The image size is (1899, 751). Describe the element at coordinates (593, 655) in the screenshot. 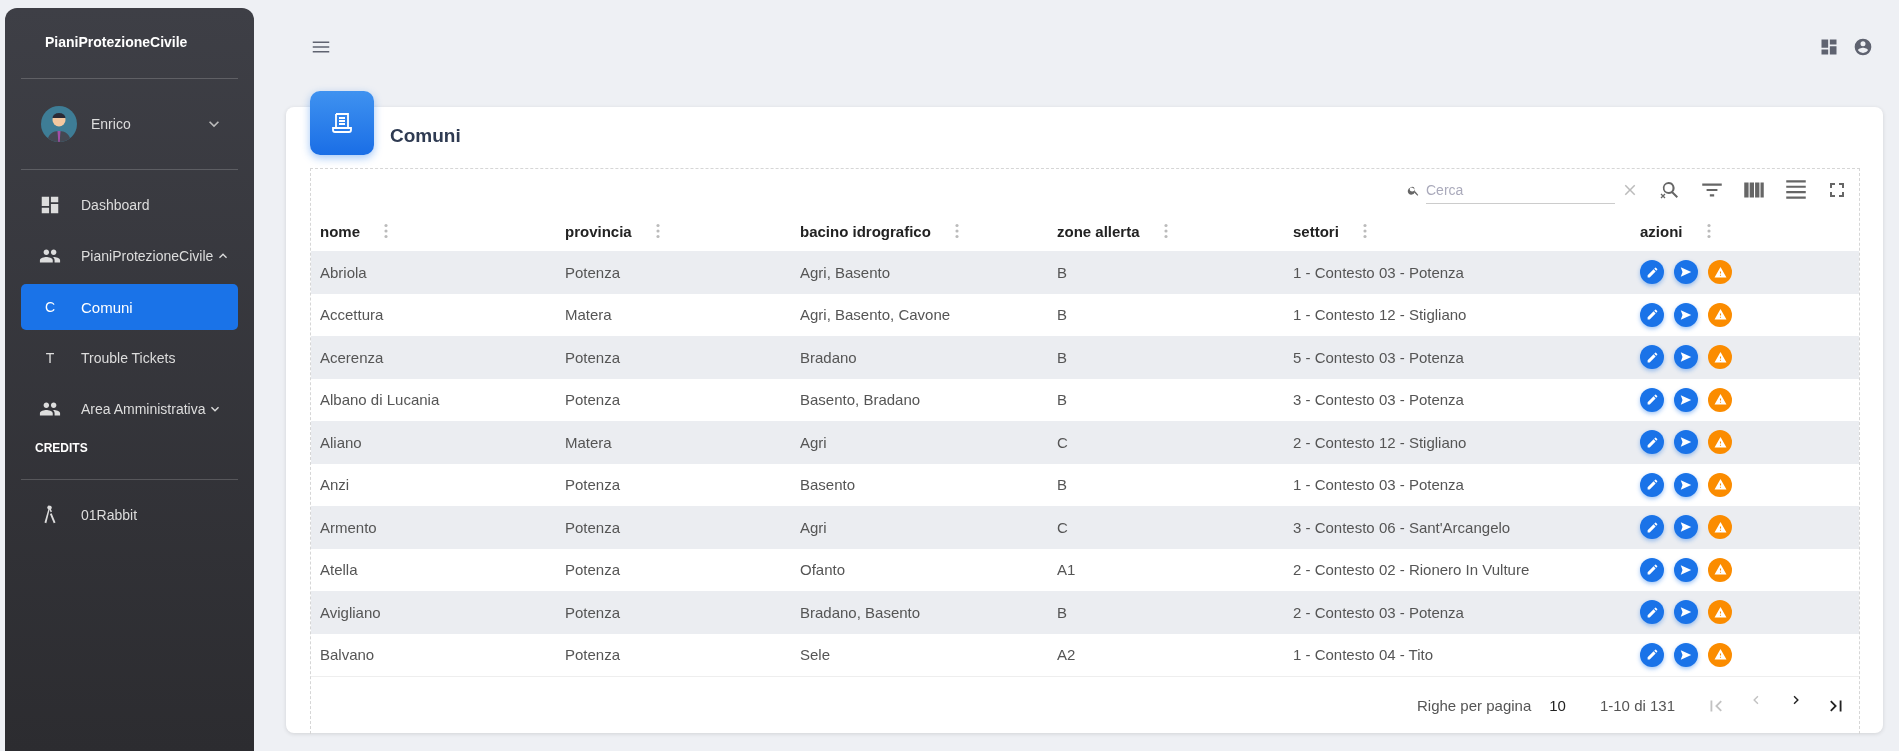

I see `table-cell-text: Potenza` at that location.